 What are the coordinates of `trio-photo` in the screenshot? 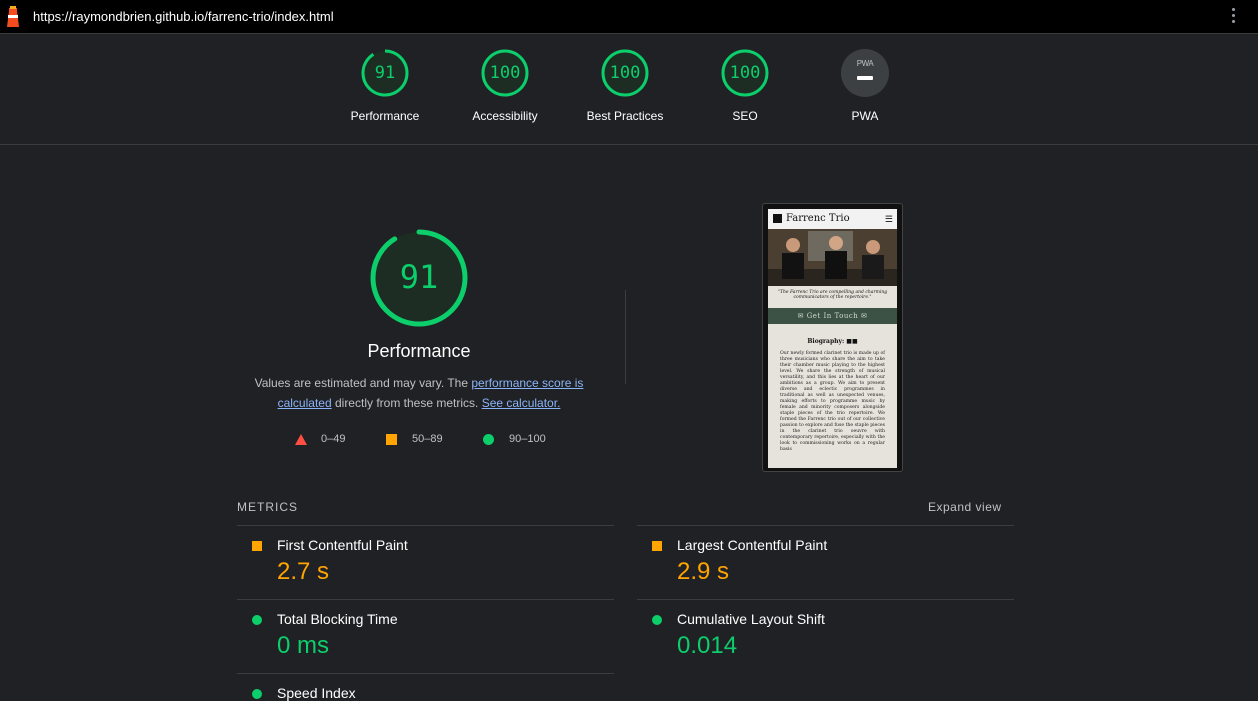 It's located at (832, 257).